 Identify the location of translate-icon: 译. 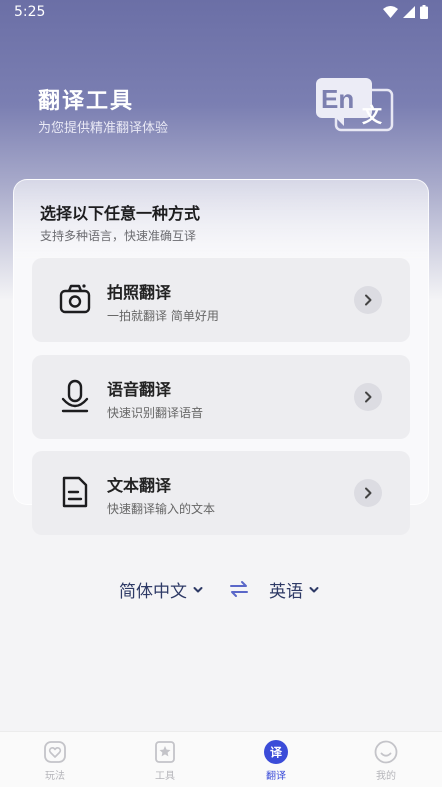
(276, 752).